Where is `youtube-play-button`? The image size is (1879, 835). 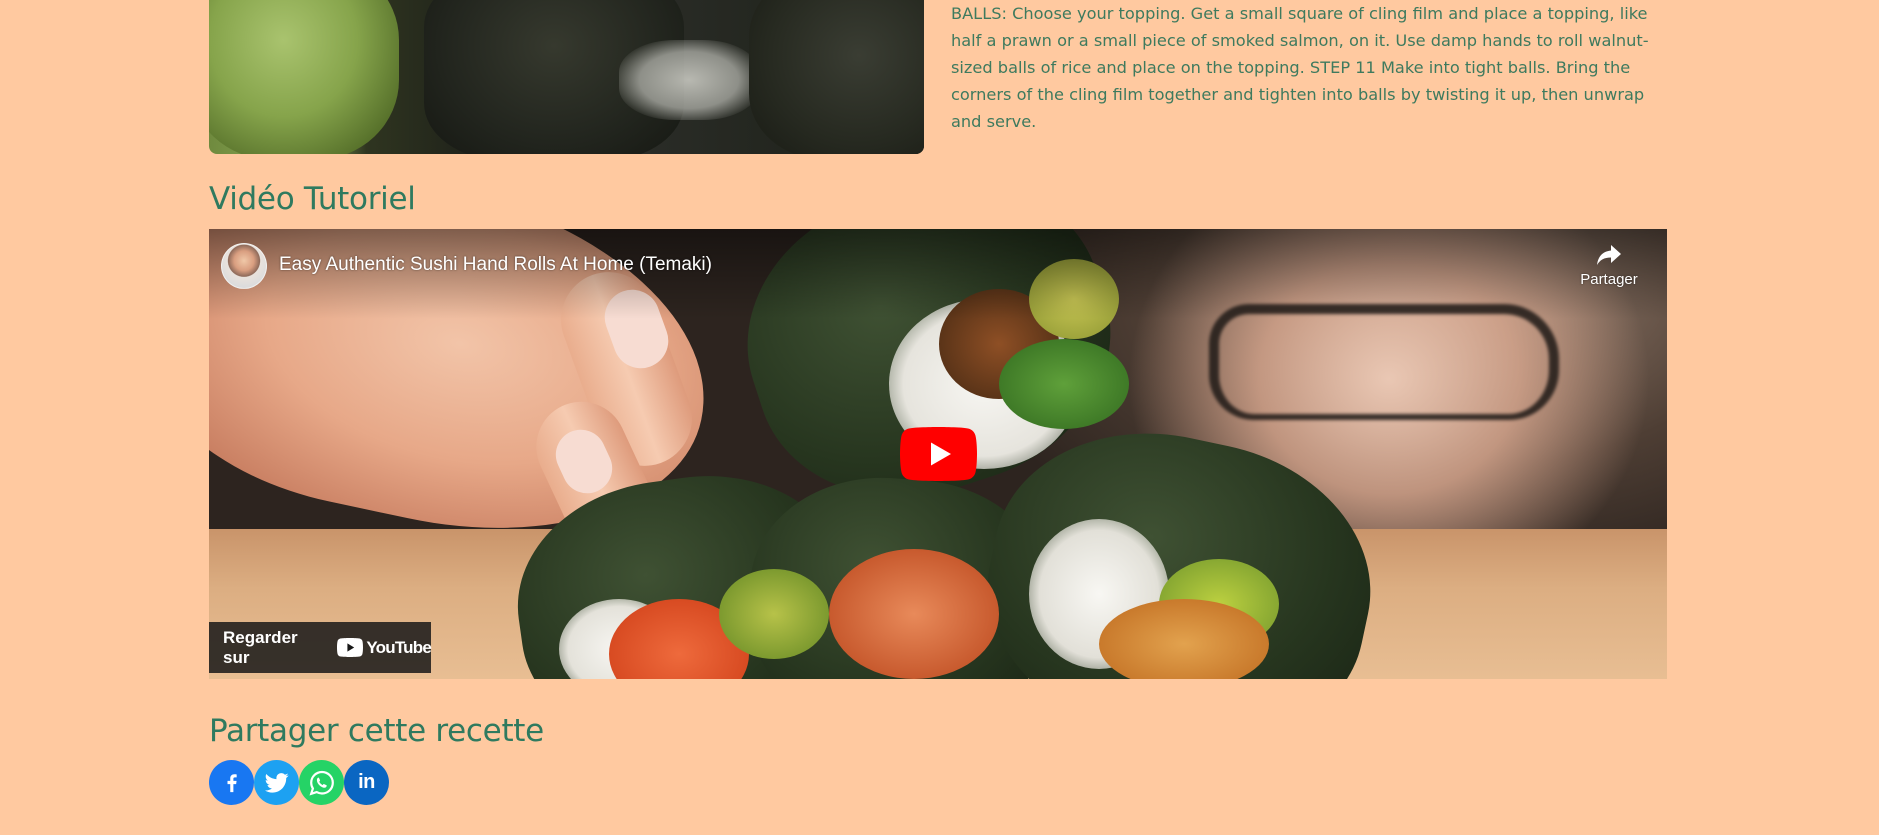 youtube-play-button is located at coordinates (938, 454).